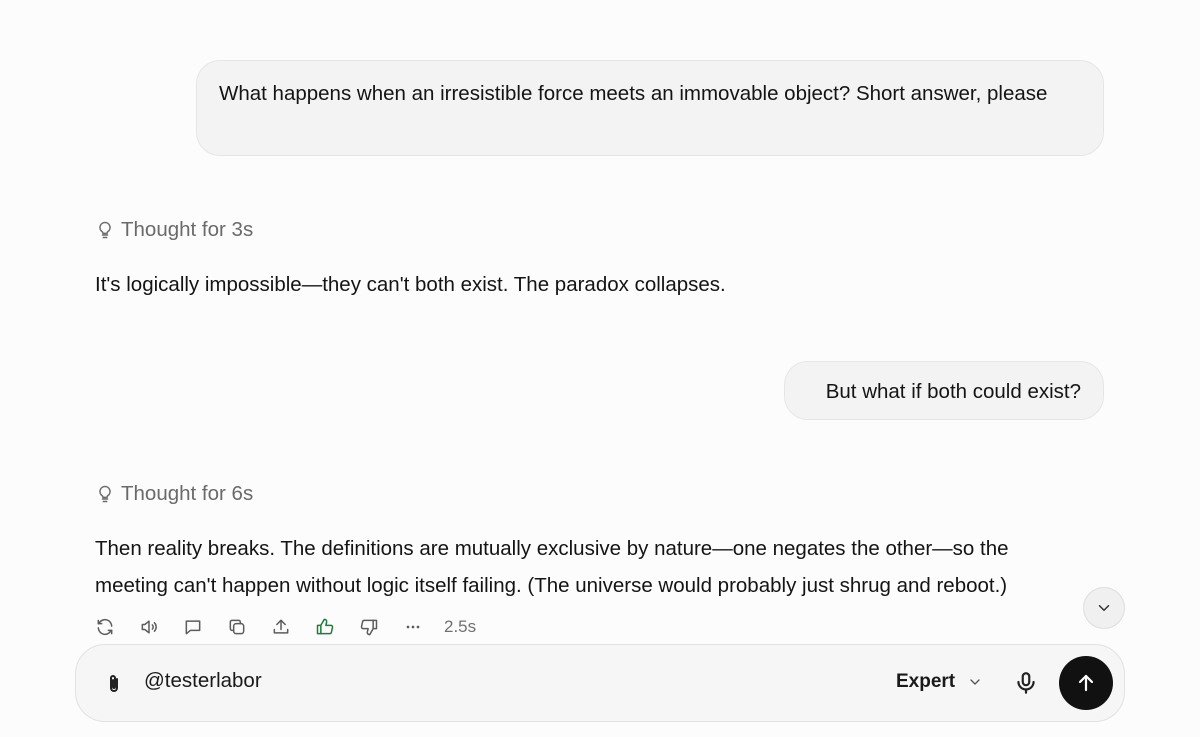  I want to click on response-time: 2.5s, so click(460, 626).